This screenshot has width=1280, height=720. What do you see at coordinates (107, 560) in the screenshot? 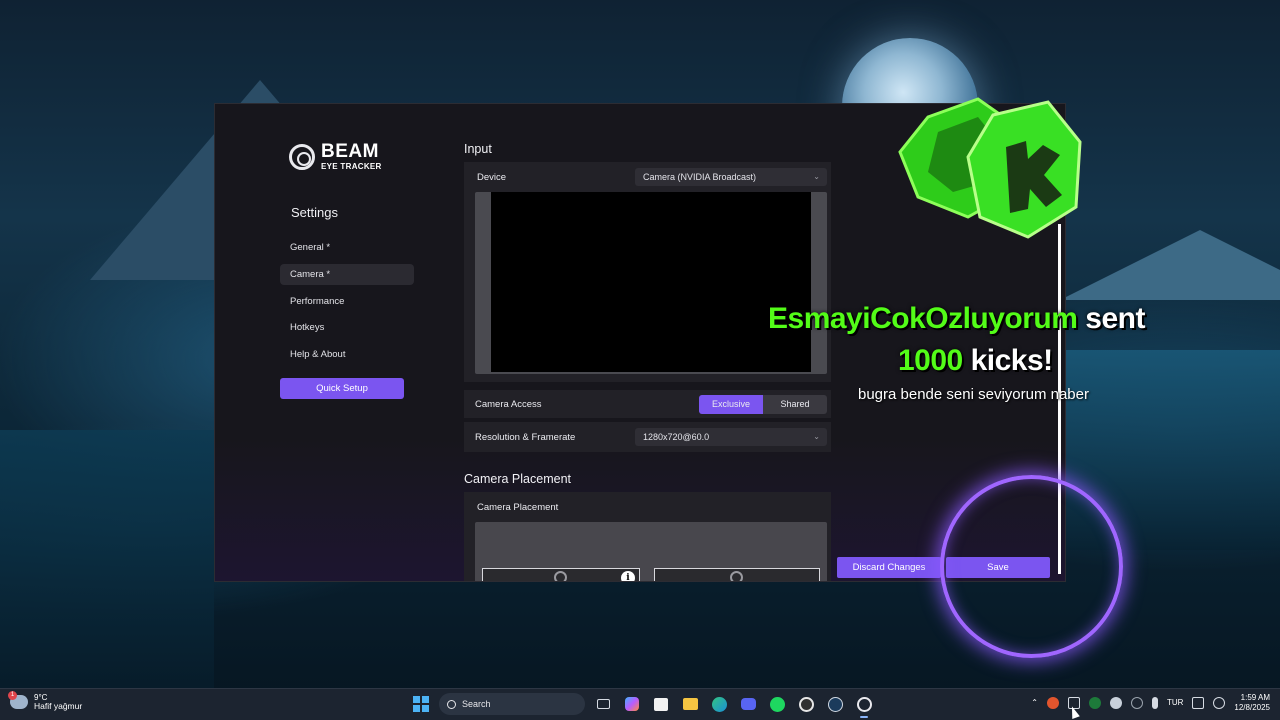
I see `wallpaper-lake` at bounding box center [107, 560].